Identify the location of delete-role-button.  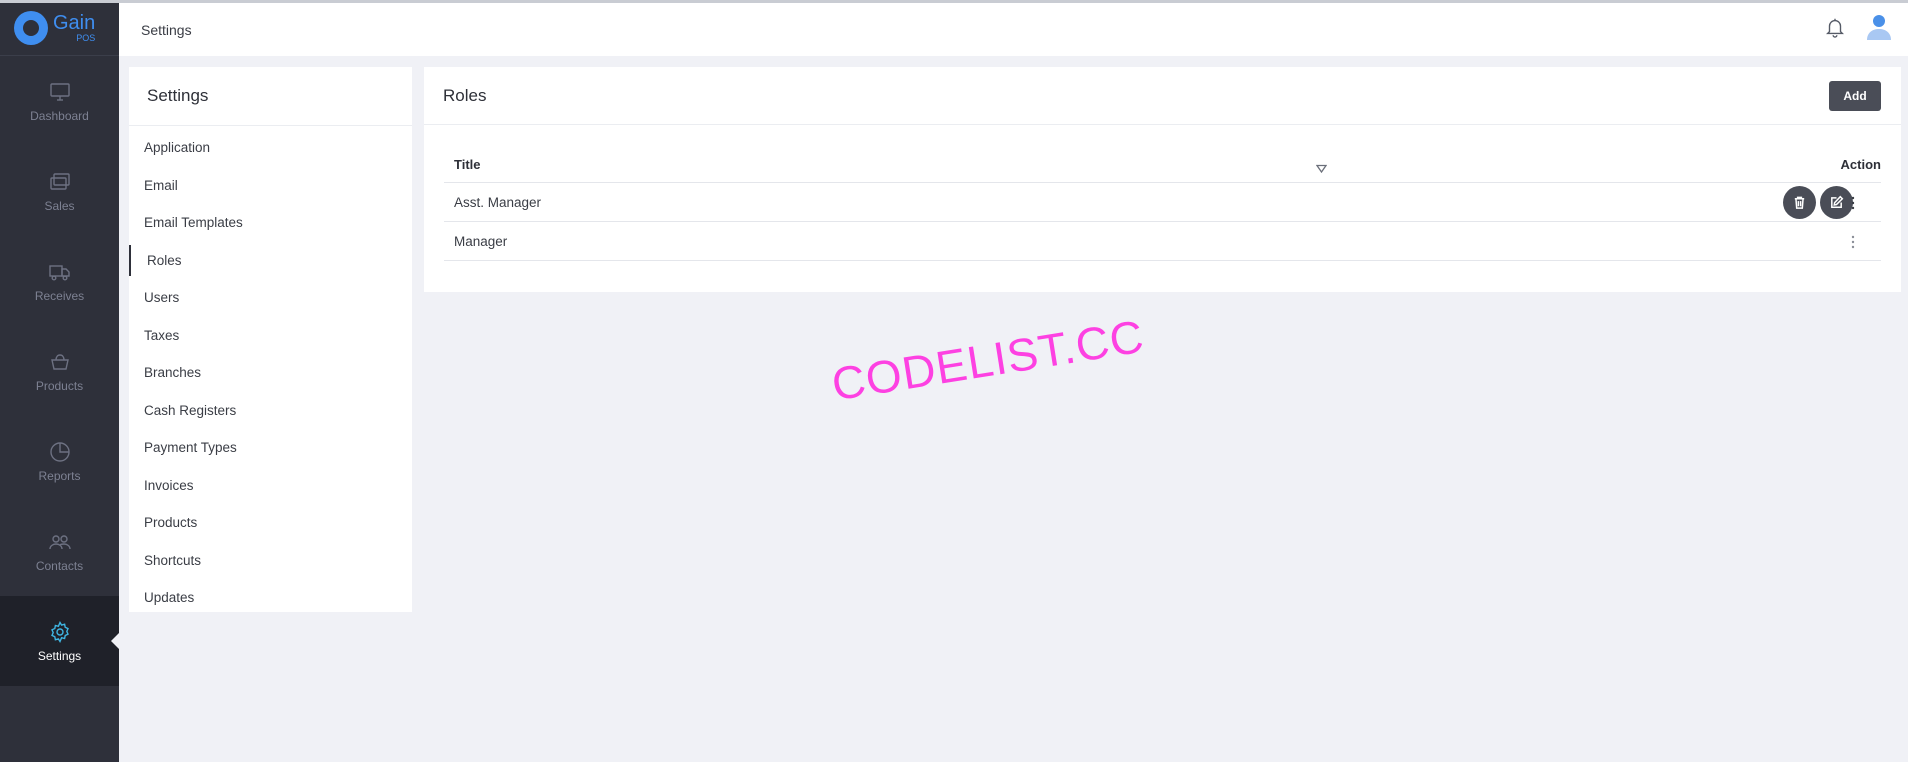
(1799, 202).